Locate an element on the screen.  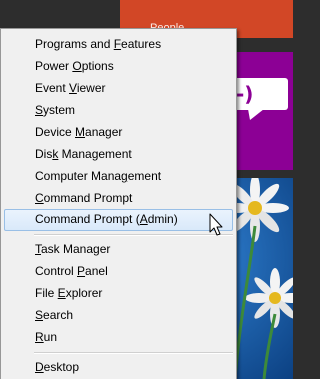
menu-item-task-manager: Task Manager is located at coordinates (118, 250).